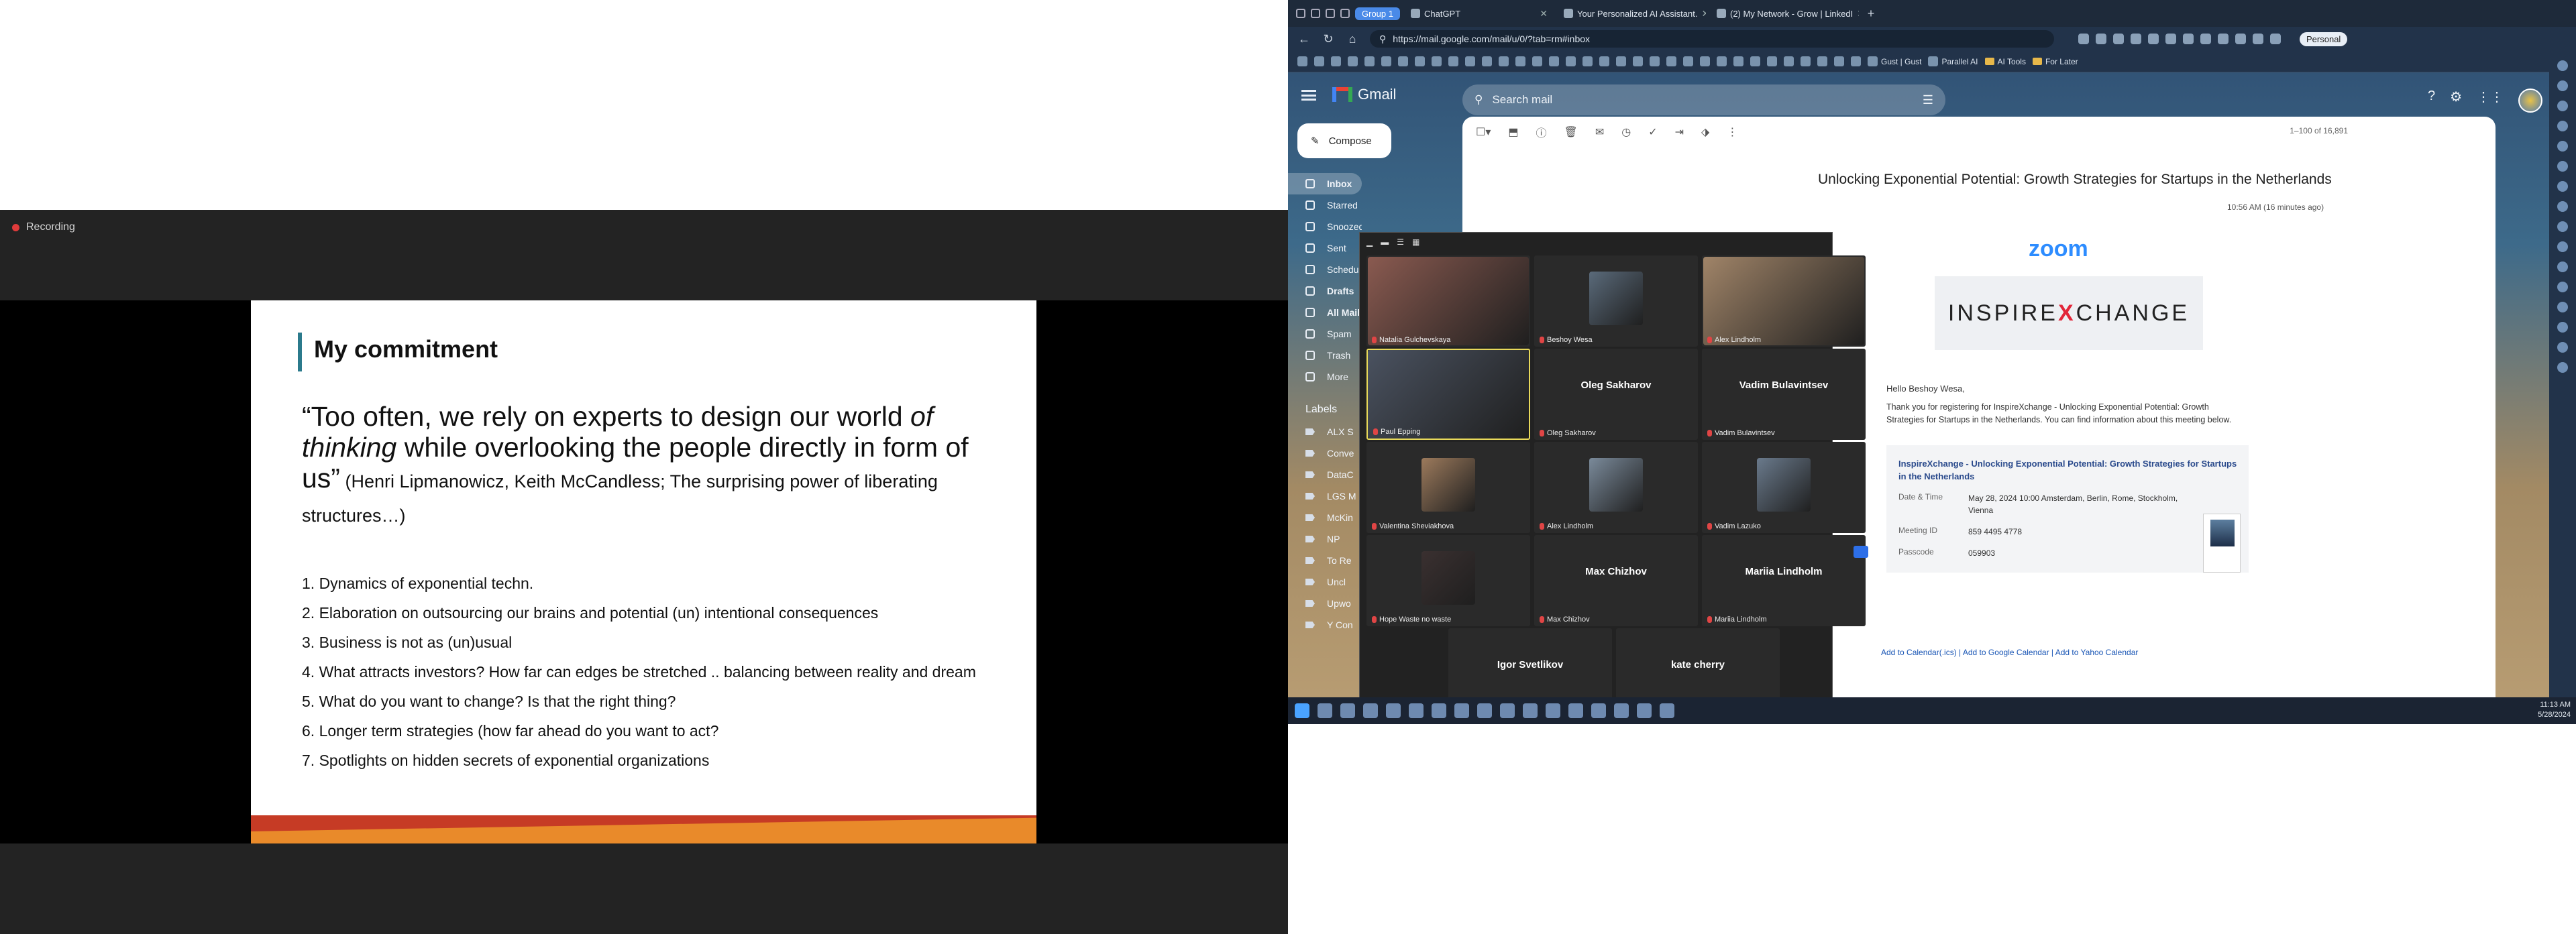 This screenshot has width=2576, height=934. I want to click on bookmark-parallel-ai: Parallel AI, so click(1953, 61).